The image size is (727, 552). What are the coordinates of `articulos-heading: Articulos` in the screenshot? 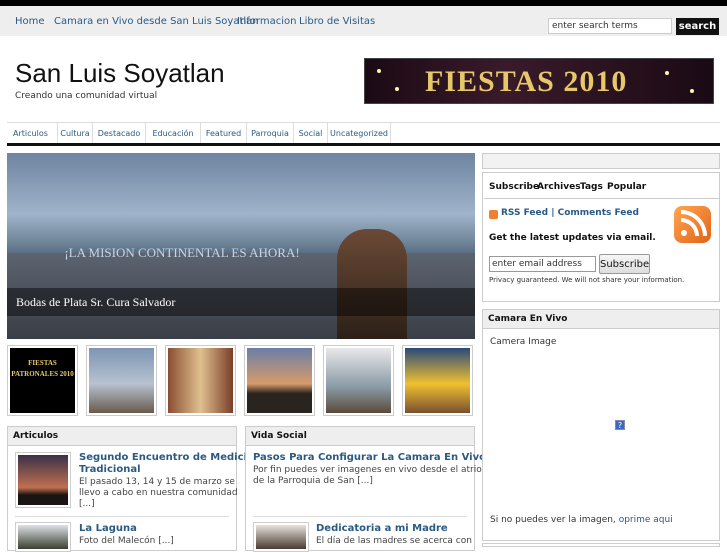 It's located at (122, 436).